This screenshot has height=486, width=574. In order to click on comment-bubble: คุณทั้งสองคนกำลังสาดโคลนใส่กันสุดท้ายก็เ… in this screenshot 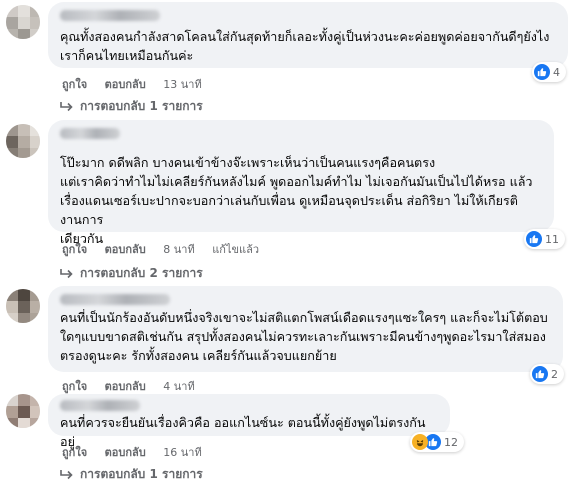, I will do `click(308, 35)`.